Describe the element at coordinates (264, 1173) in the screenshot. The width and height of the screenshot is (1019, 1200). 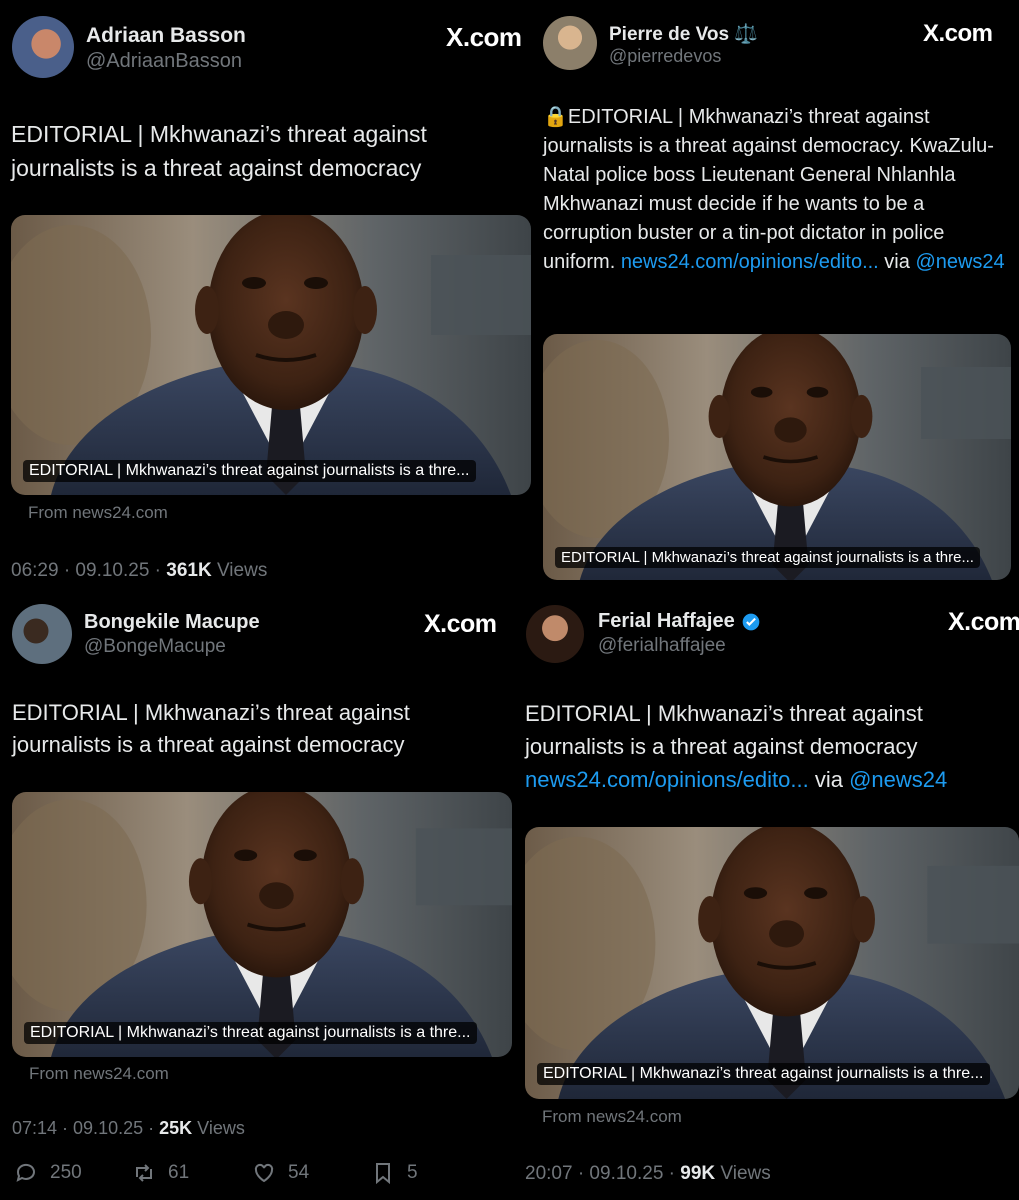
I see `like-icon` at that location.